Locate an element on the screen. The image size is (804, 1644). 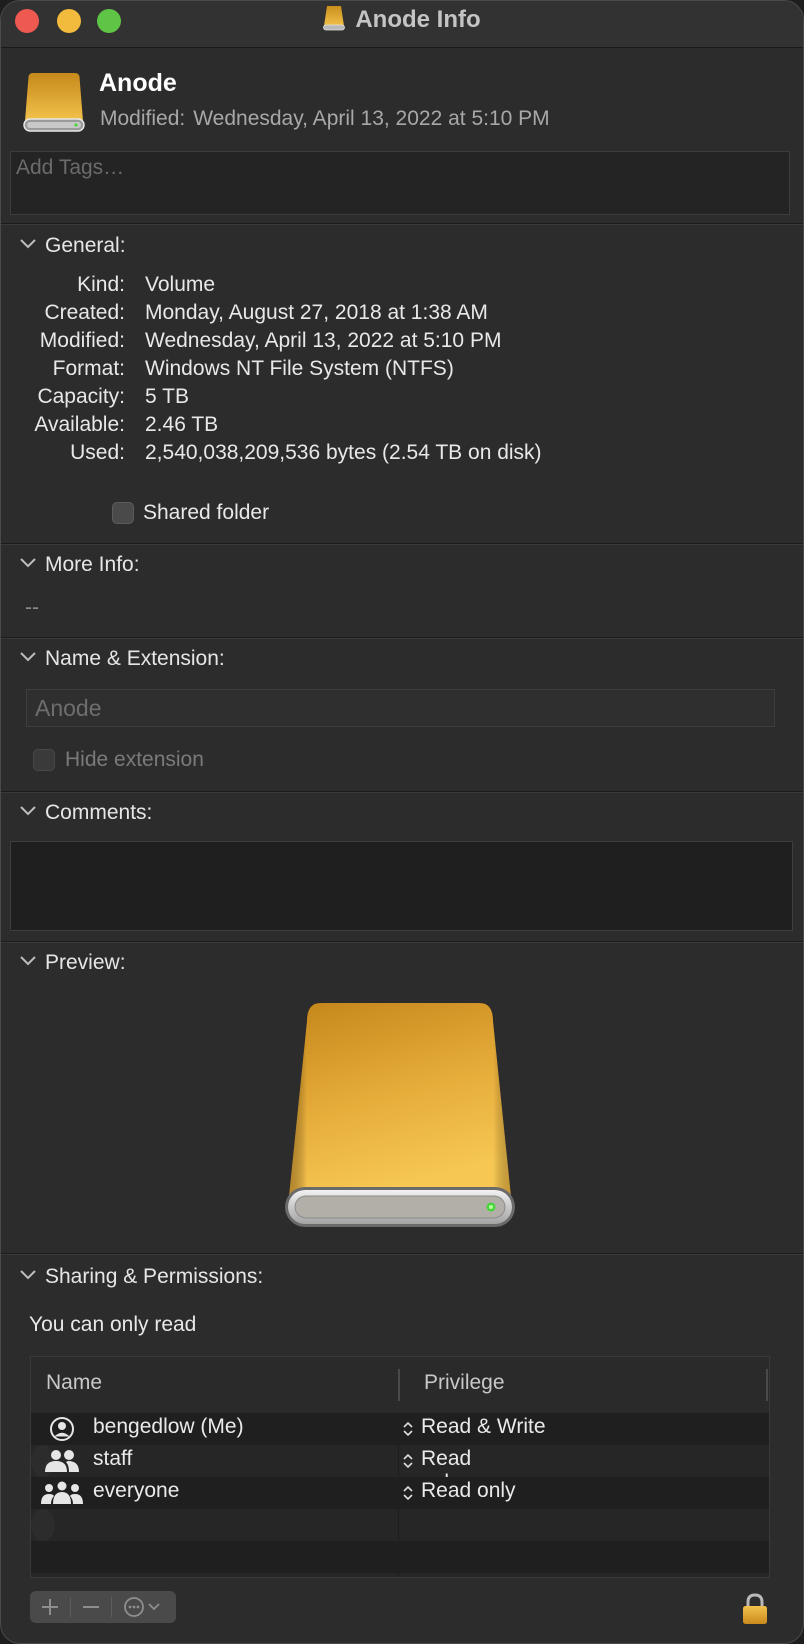
lock-icon is located at coordinates (755, 1609).